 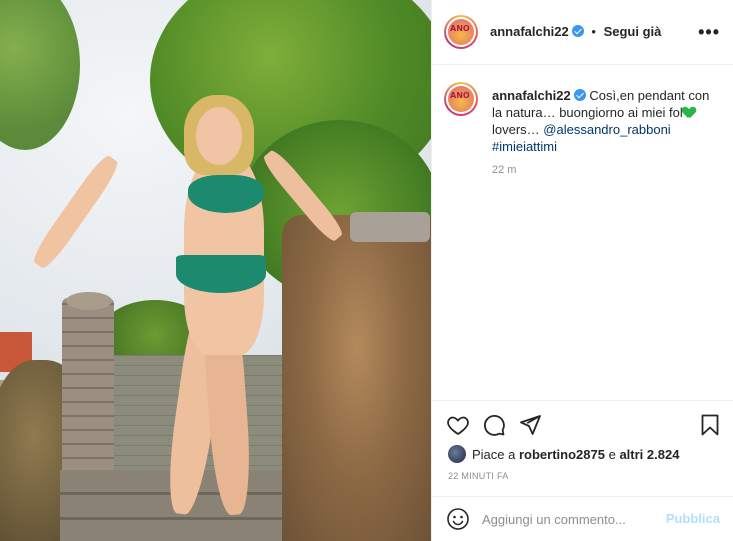 I want to click on username-link: annafalchi22, so click(x=529, y=31).